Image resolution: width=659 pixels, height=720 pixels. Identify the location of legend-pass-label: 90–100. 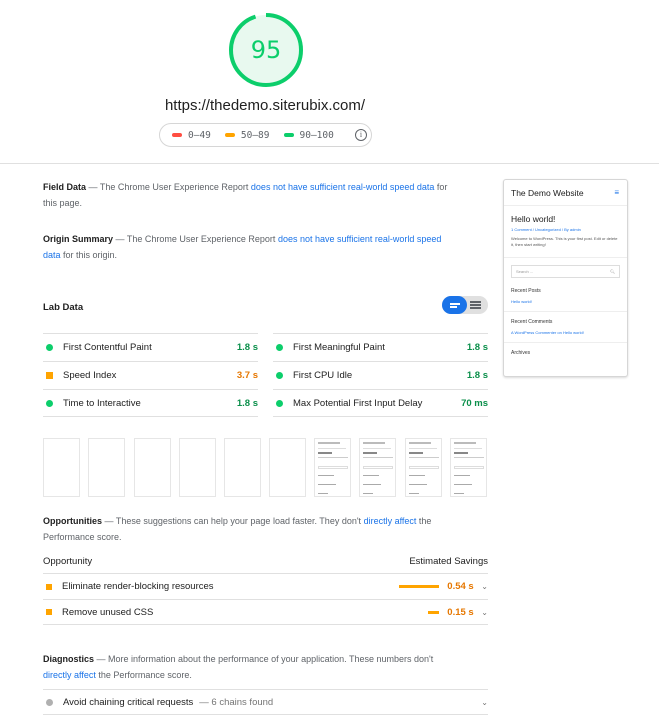
(316, 135).